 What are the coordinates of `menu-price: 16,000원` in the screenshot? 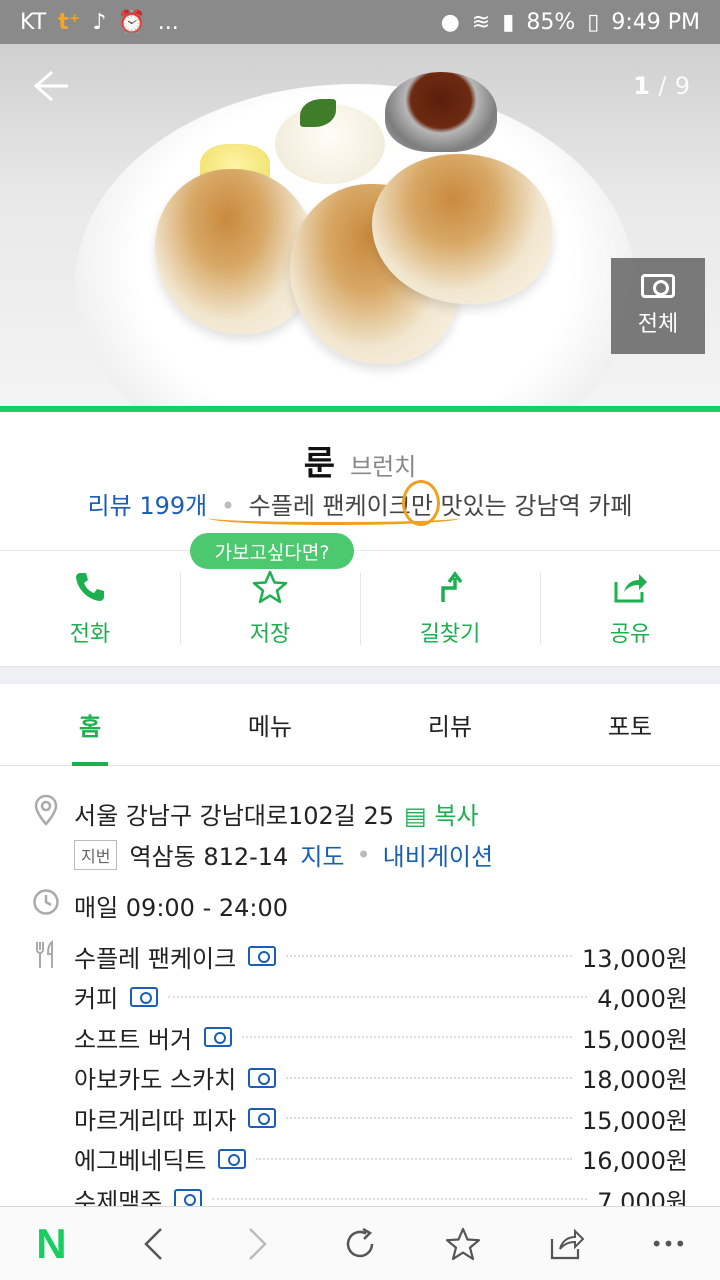 It's located at (634, 1161).